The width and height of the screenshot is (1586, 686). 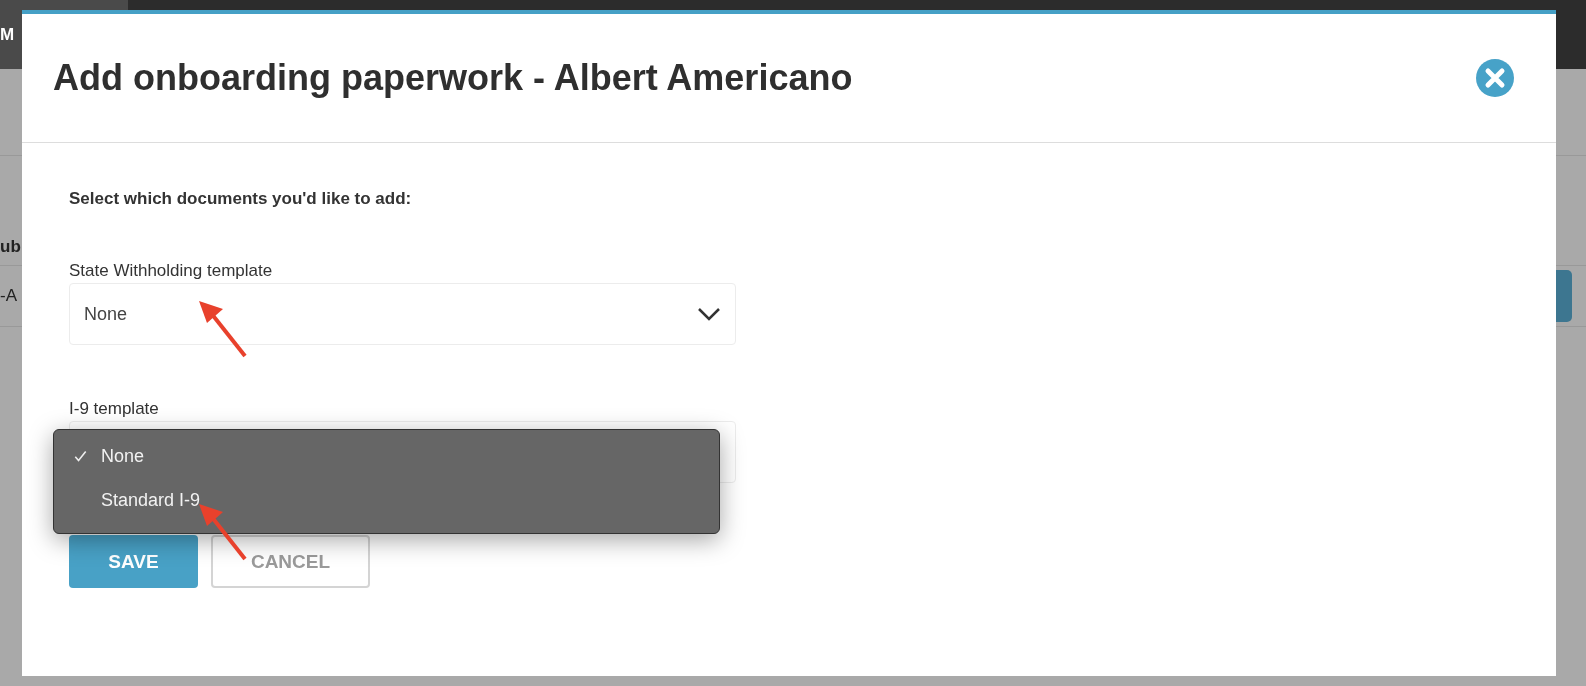 What do you see at coordinates (8, 296) in the screenshot?
I see `table-cell: -A` at bounding box center [8, 296].